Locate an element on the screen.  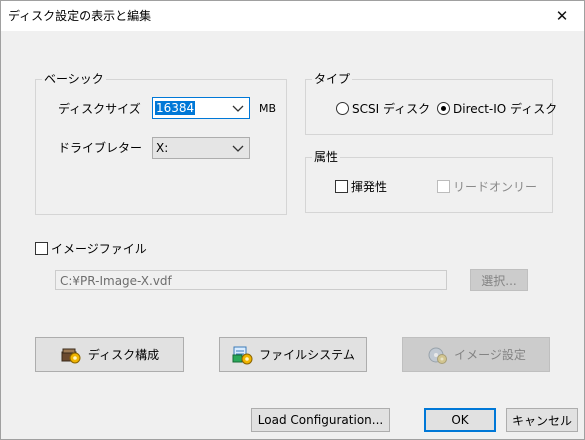
window-title: ディスク設定の表示と編集 is located at coordinates (80, 16).